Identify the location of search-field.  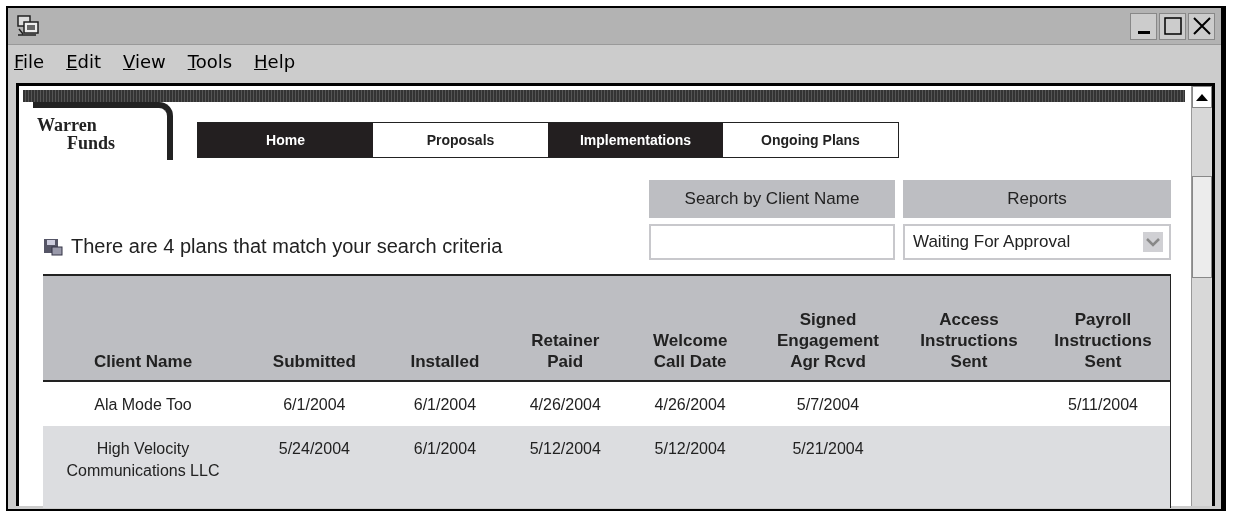
(772, 242).